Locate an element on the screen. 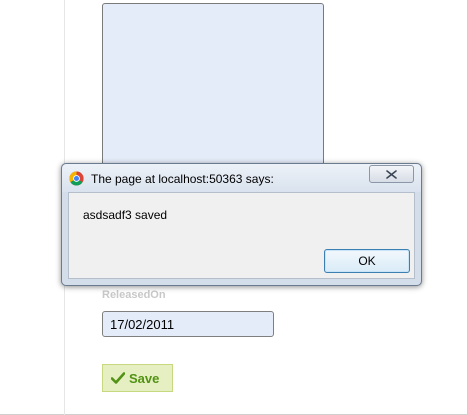 The height and width of the screenshot is (415, 468). dialog-titlebar: The page at localhost:50363 says: is located at coordinates (241, 178).